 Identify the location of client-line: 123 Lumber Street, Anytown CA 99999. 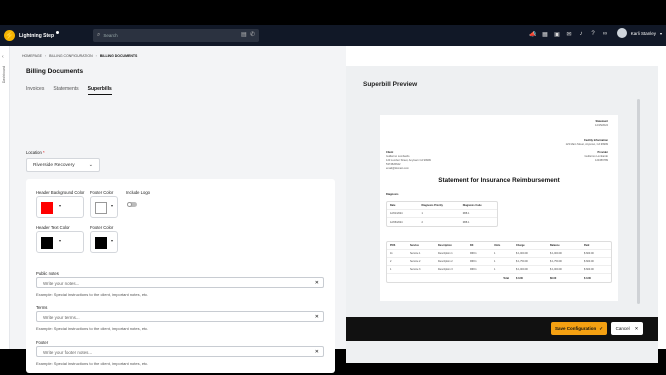
(408, 160).